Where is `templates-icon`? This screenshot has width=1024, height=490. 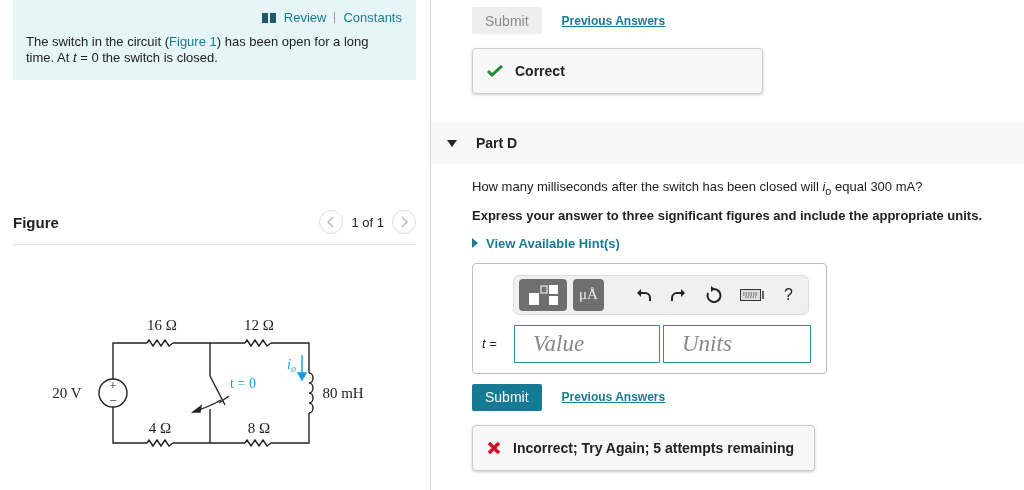 templates-icon is located at coordinates (543, 294).